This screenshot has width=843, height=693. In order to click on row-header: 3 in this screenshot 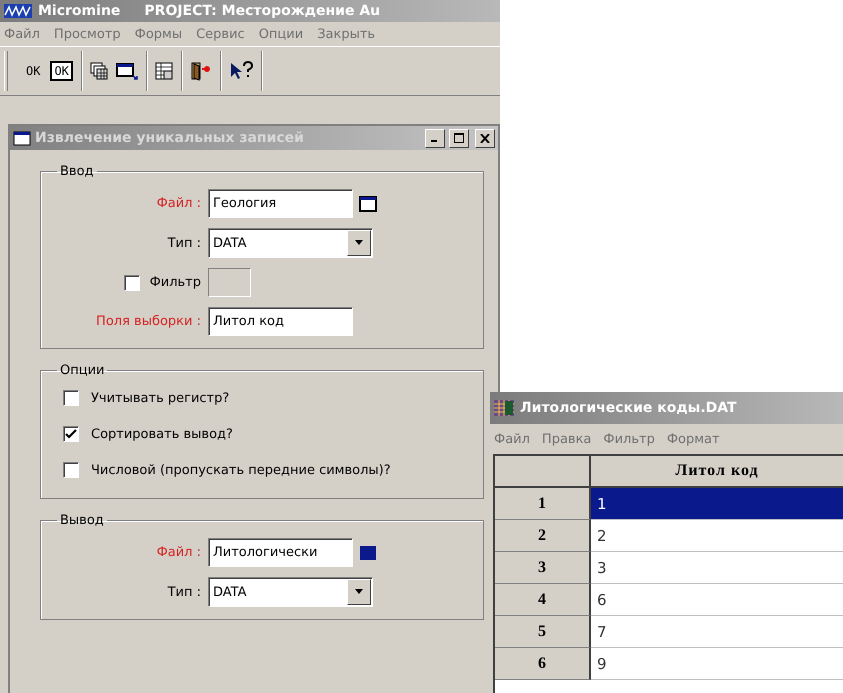, I will do `click(543, 568)`.